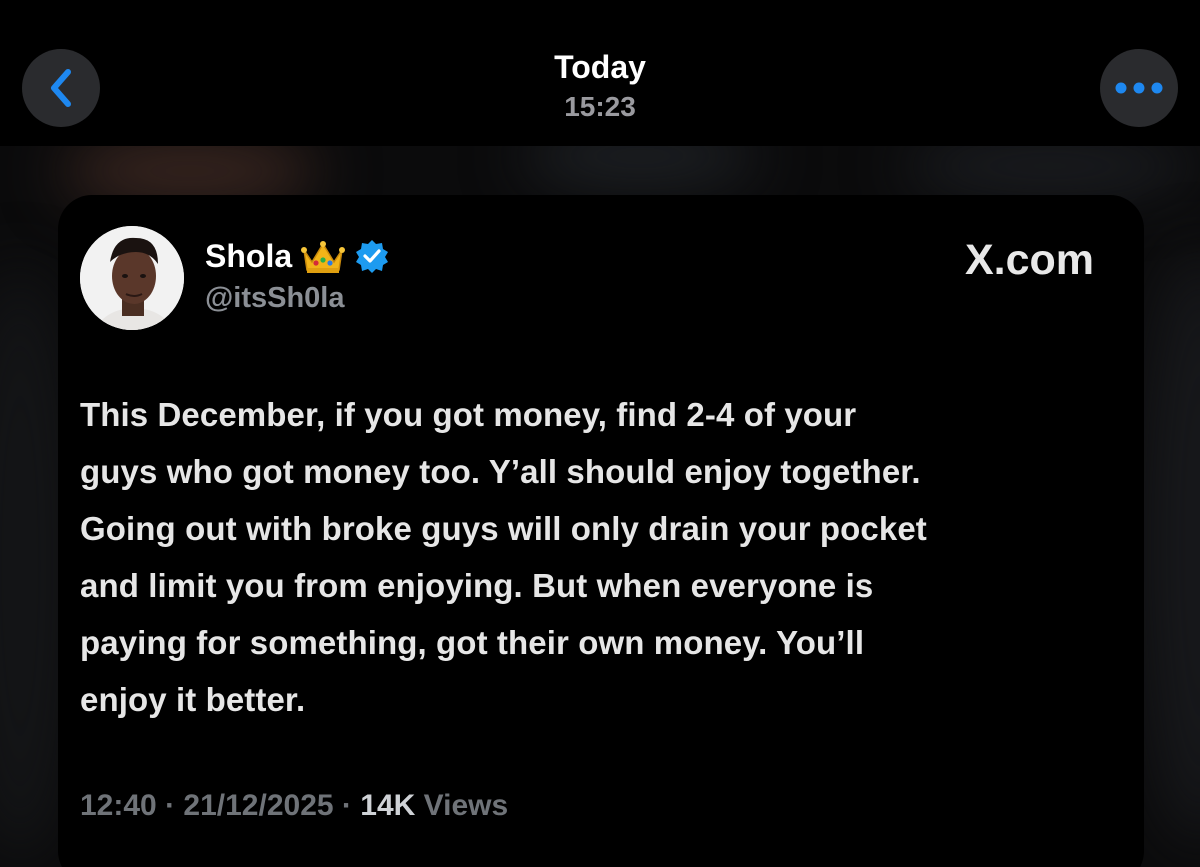 The height and width of the screenshot is (867, 1200). Describe the element at coordinates (297, 256) in the screenshot. I see `display-name-row: Shola` at that location.